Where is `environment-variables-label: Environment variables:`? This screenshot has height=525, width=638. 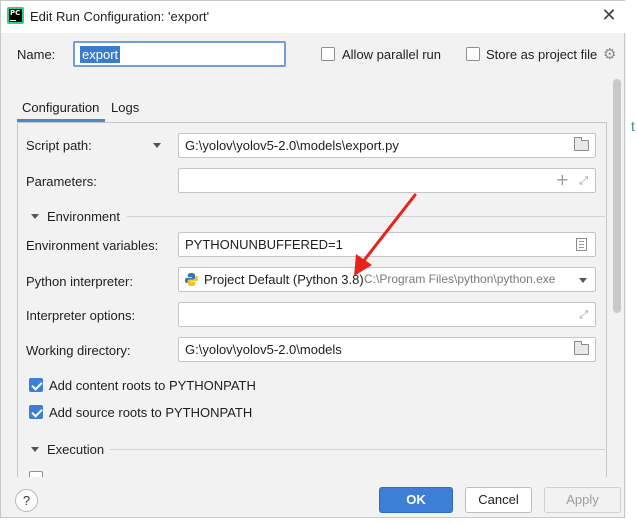 environment-variables-label: Environment variables: is located at coordinates (92, 245).